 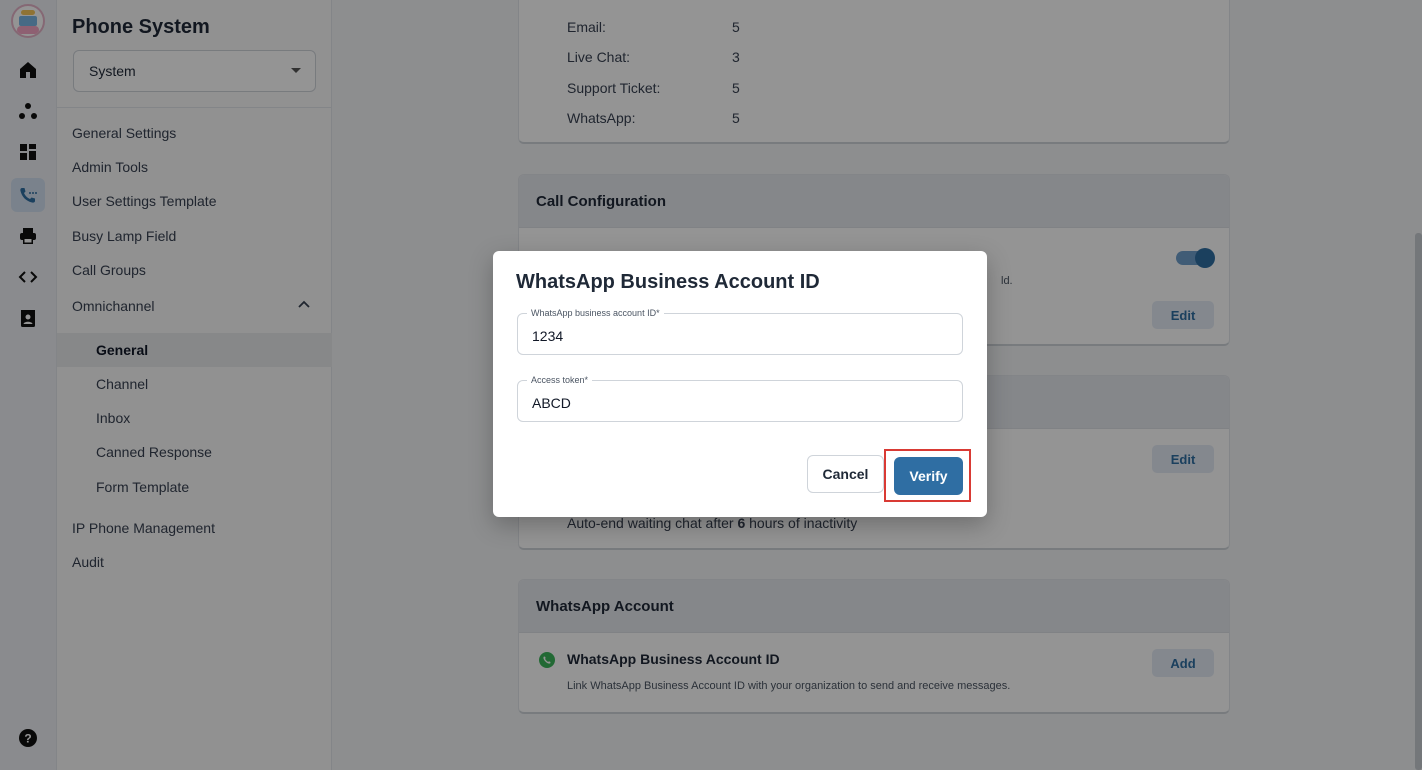 What do you see at coordinates (668, 282) in the screenshot?
I see `dialog-title: WhatsApp Business Account ID` at bounding box center [668, 282].